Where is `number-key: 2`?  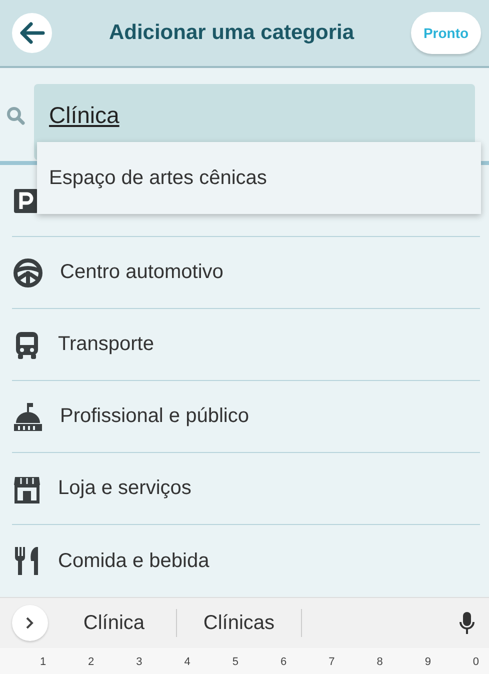
number-key: 2 is located at coordinates (91, 665).